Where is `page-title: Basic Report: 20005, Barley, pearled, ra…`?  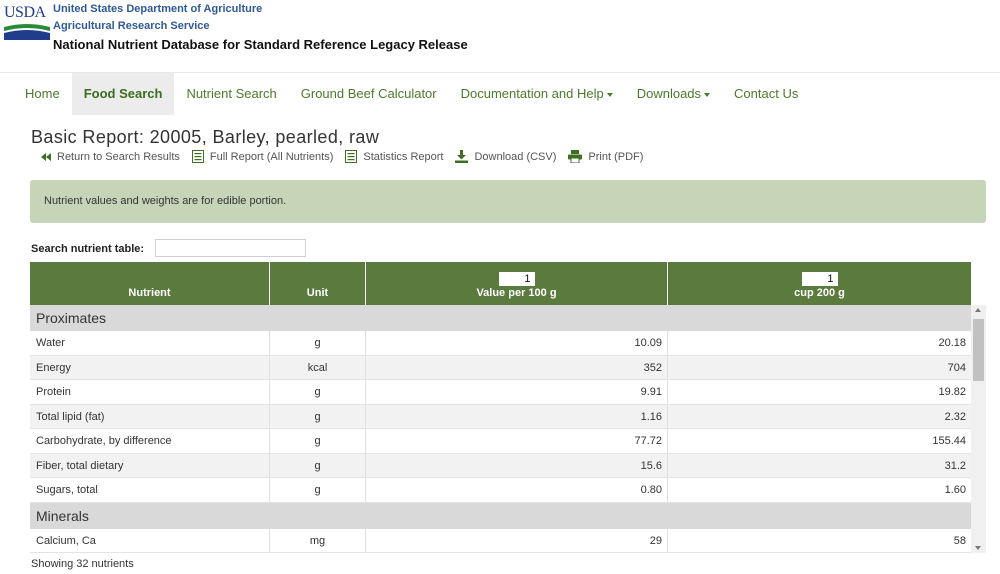
page-title: Basic Report: 20005, Barley, pearled, ra… is located at coordinates (205, 137).